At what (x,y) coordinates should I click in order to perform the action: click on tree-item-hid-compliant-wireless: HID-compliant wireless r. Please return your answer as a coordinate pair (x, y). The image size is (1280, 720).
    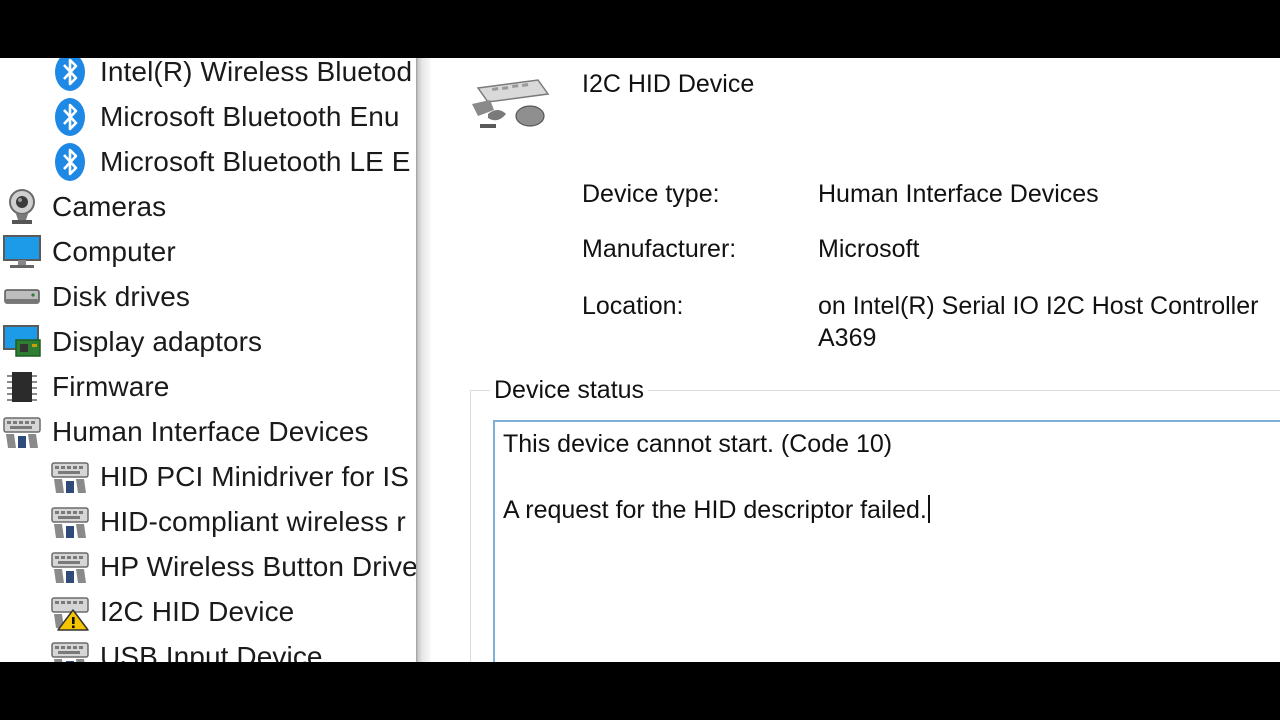
    Looking at the image, I should click on (228, 522).